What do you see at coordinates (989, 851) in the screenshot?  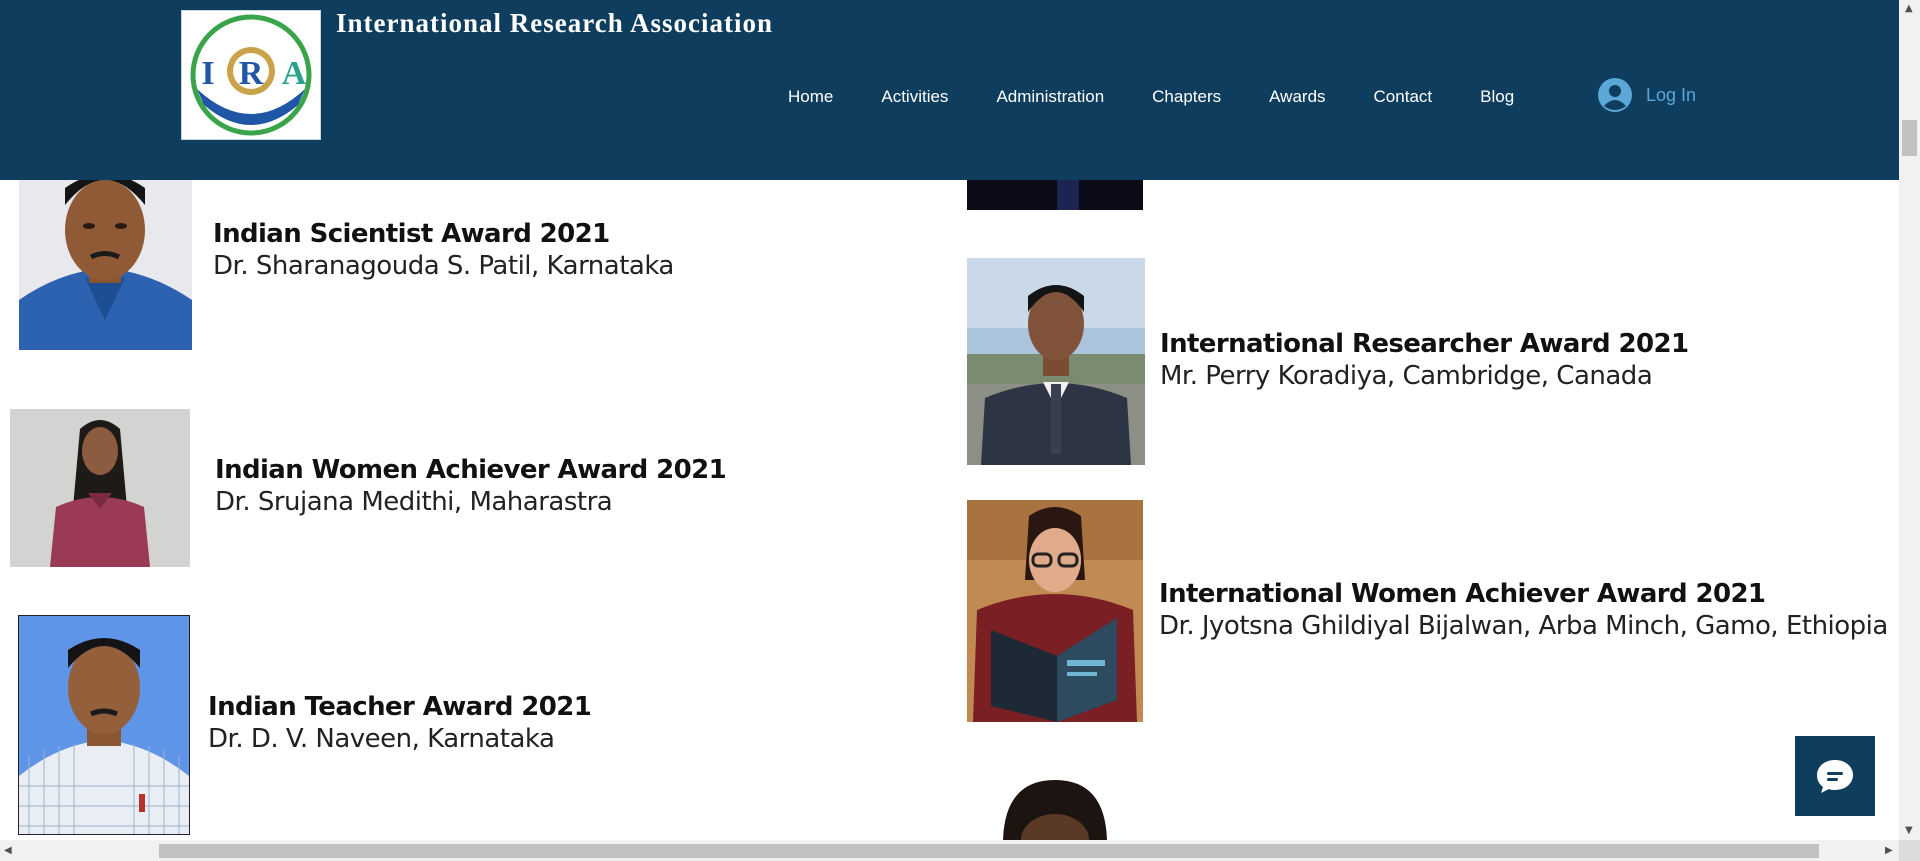 I see `horizontal-scrollbar-thumb` at bounding box center [989, 851].